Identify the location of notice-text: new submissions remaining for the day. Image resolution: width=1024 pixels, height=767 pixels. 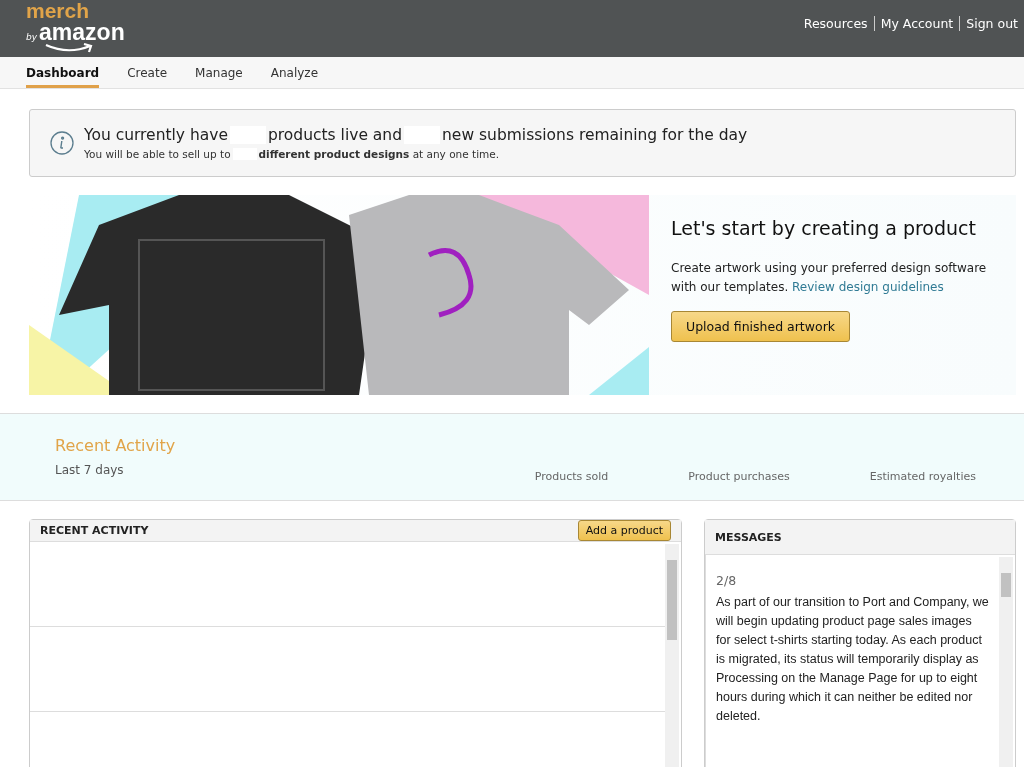
(595, 135).